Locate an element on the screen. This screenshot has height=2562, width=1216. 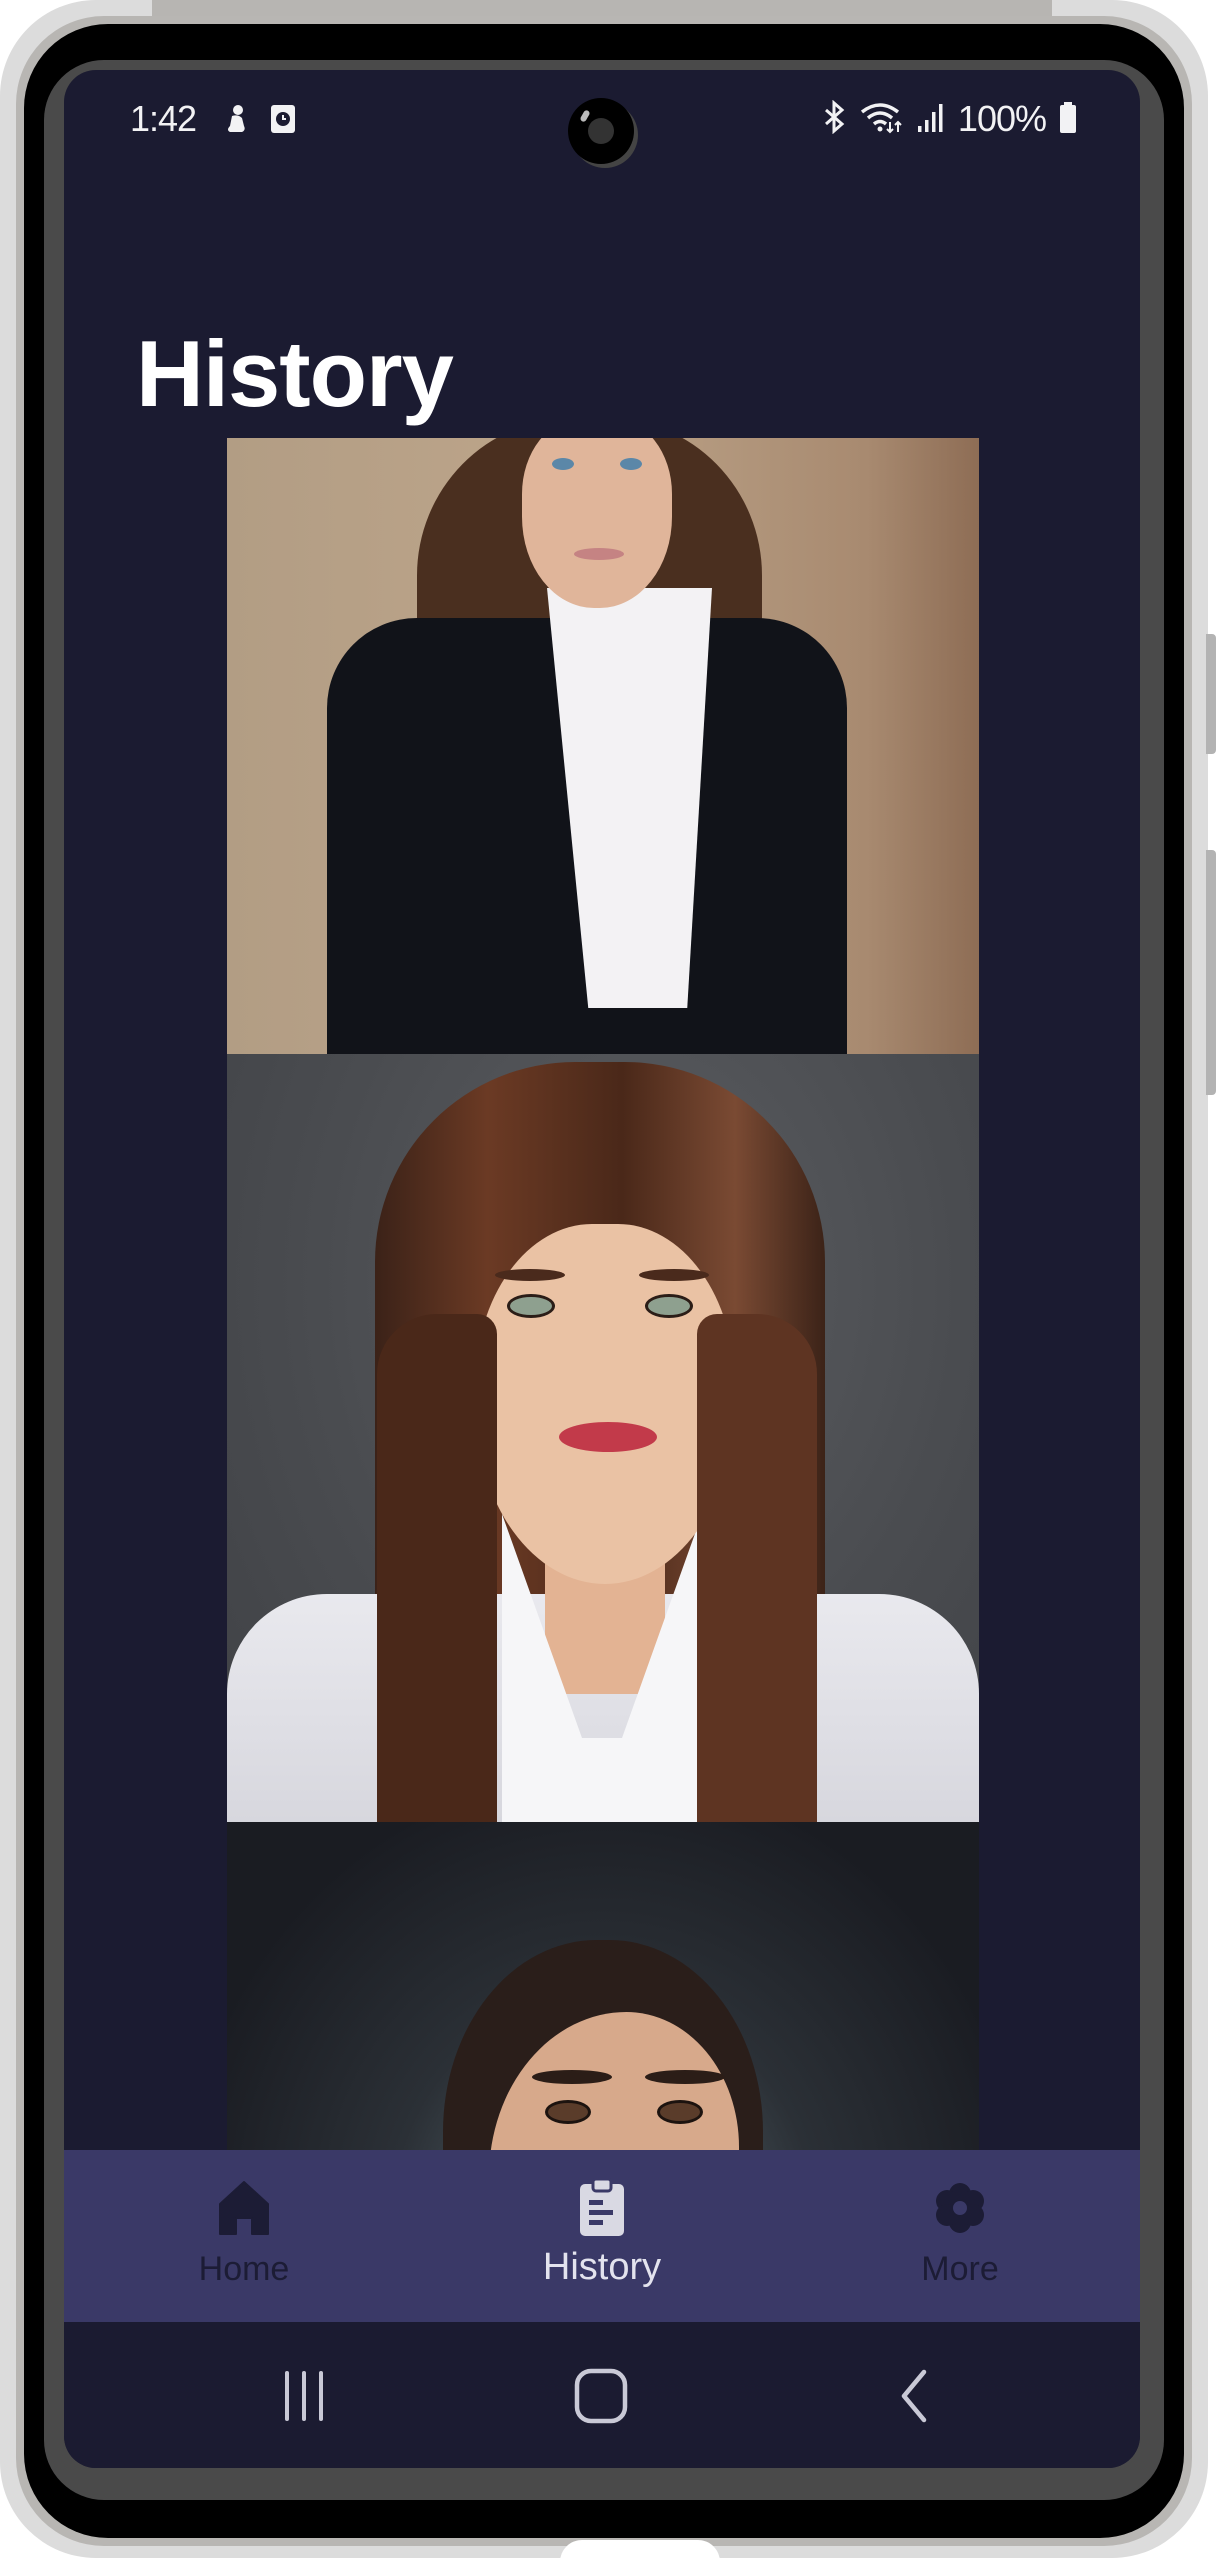
photo-face is located at coordinates (597, 523).